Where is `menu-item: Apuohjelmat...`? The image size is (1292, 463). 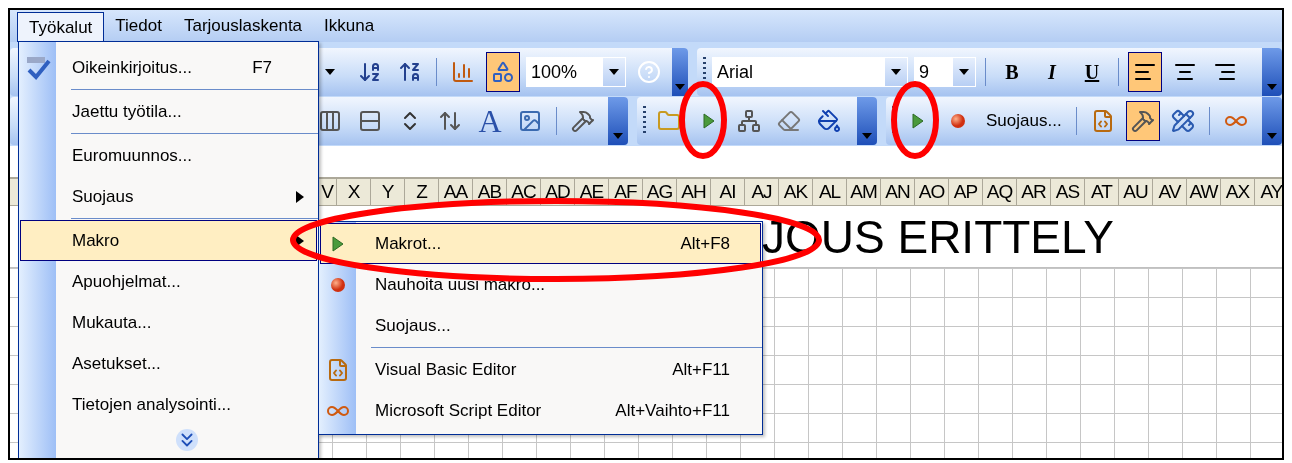
menu-item: Apuohjelmat... is located at coordinates (168, 281).